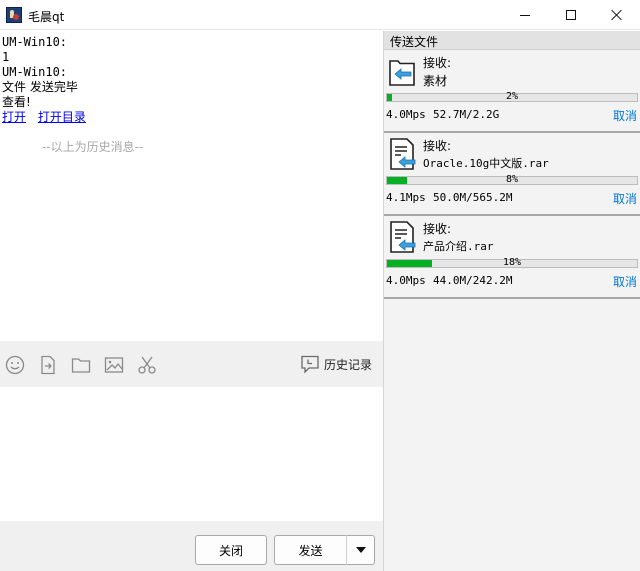 The width and height of the screenshot is (640, 571). Describe the element at coordinates (62, 117) in the screenshot. I see `open-directory-link: 打开目录` at that location.